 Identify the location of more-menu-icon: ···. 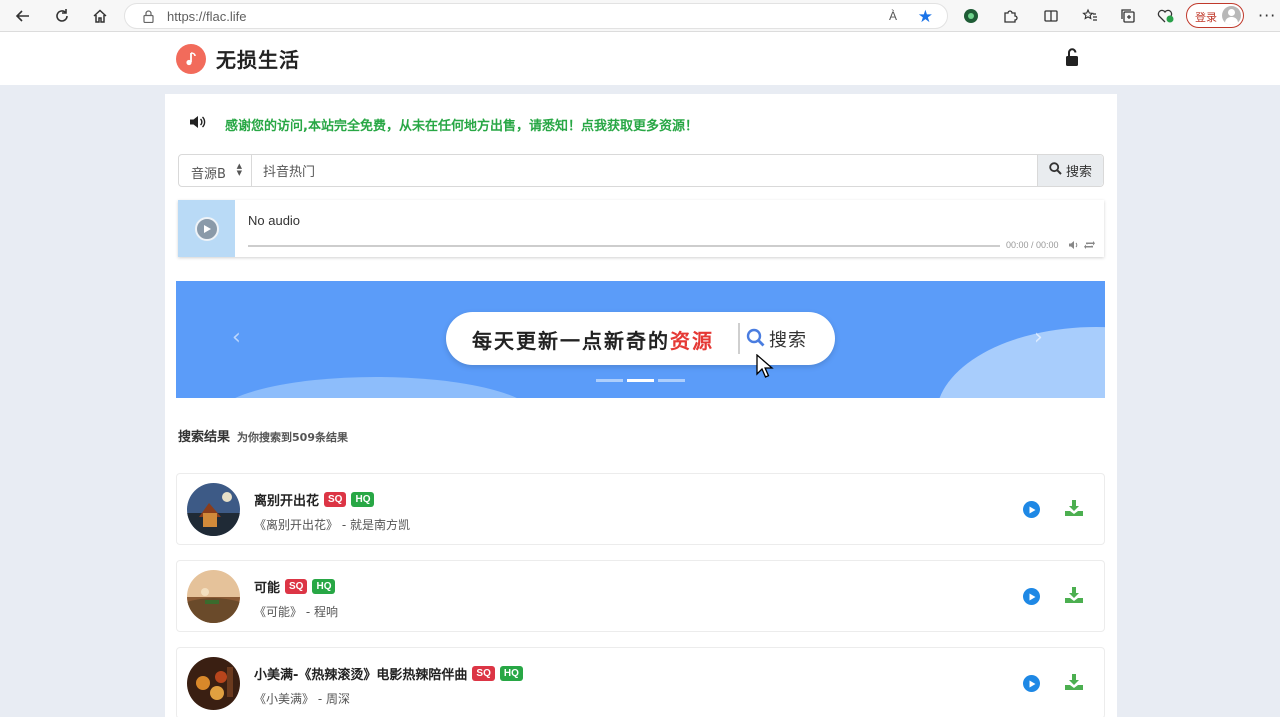
(1267, 15).